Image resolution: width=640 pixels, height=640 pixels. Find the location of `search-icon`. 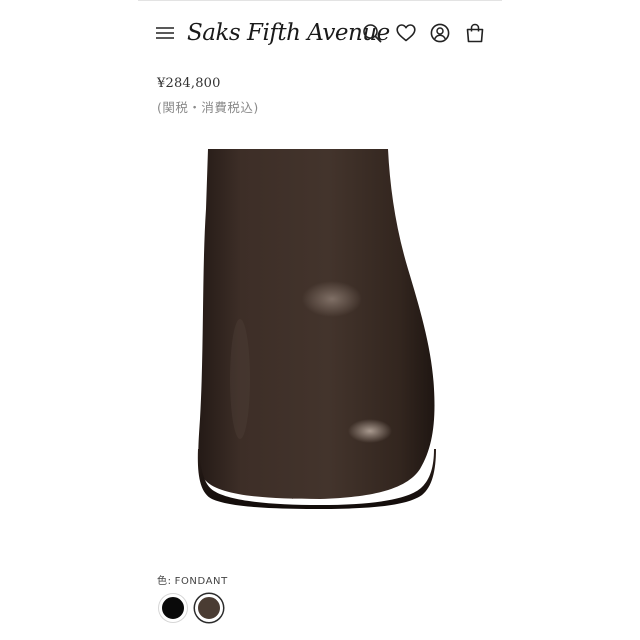

search-icon is located at coordinates (372, 33).